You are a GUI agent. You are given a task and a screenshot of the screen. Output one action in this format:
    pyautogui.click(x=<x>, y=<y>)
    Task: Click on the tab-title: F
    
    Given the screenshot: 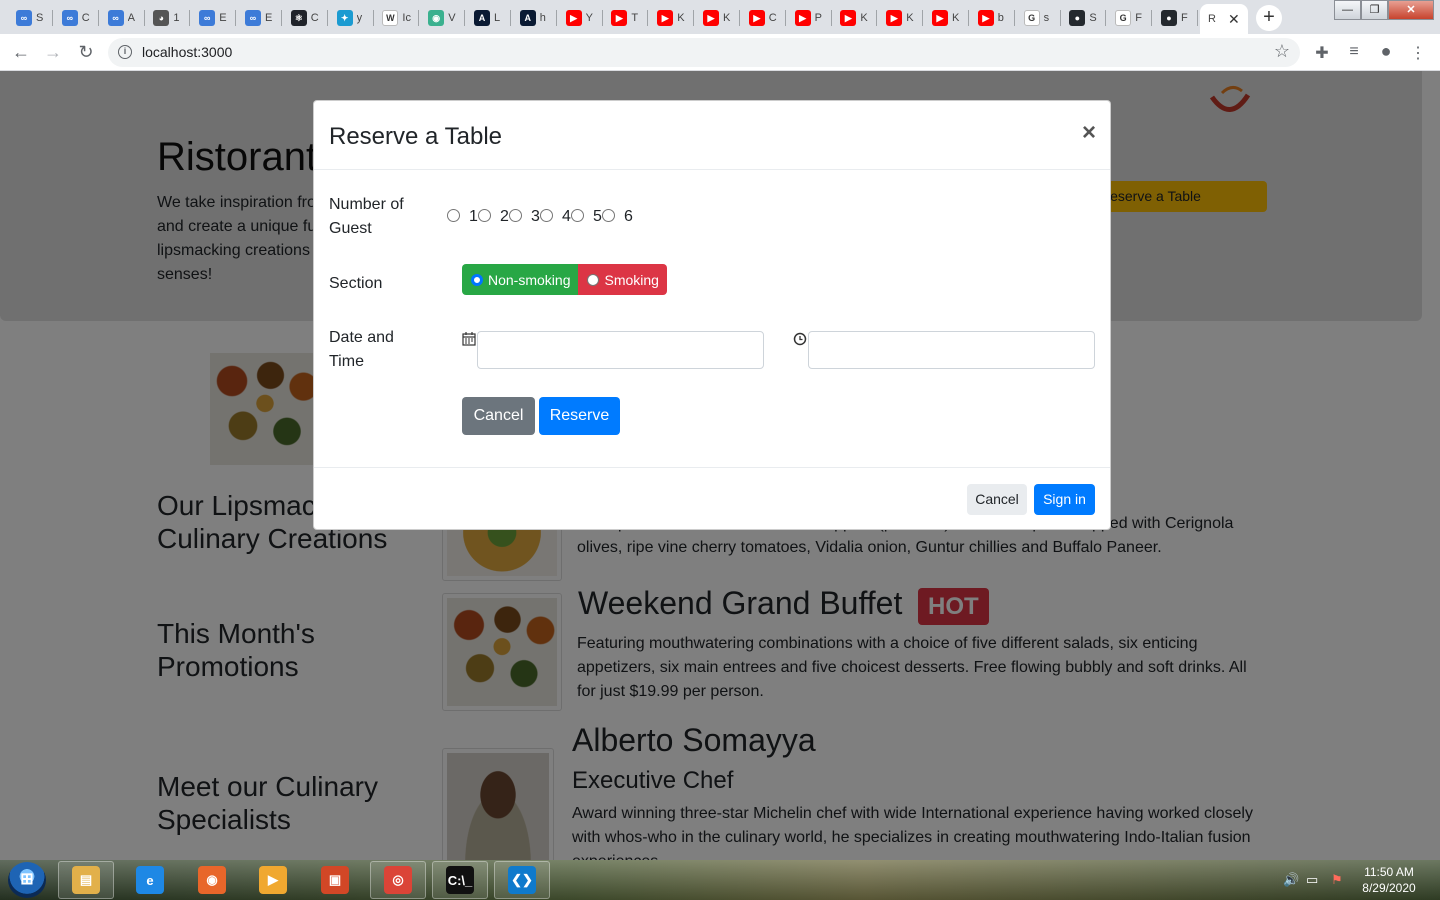 What is the action you would take?
    pyautogui.click(x=1138, y=18)
    